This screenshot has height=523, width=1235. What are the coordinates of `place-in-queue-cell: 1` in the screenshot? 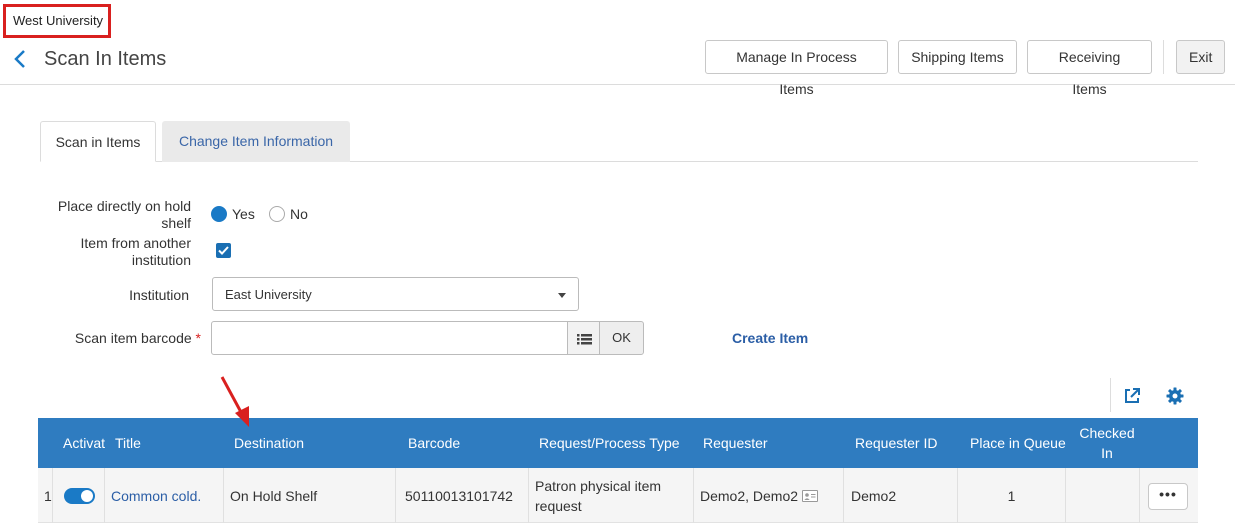 It's located at (1011, 496).